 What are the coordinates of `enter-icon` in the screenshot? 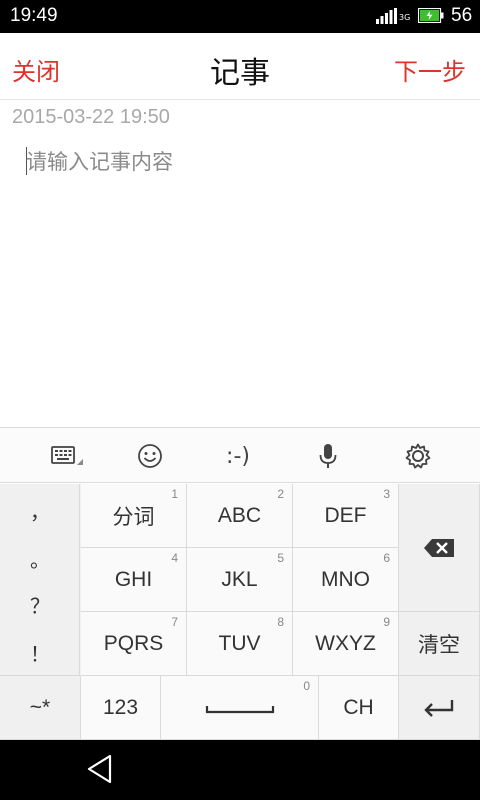 It's located at (439, 708).